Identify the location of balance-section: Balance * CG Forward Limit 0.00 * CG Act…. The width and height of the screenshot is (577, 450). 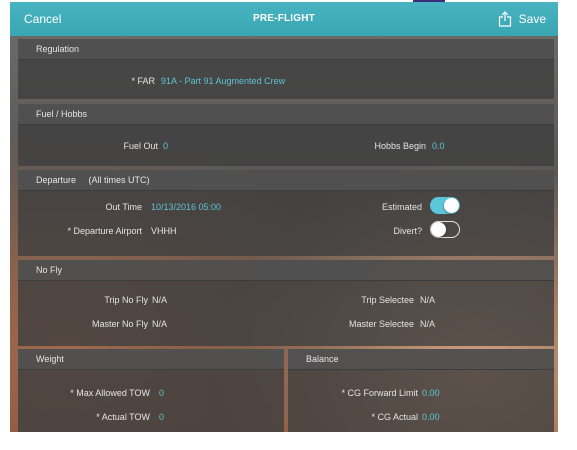
(421, 390).